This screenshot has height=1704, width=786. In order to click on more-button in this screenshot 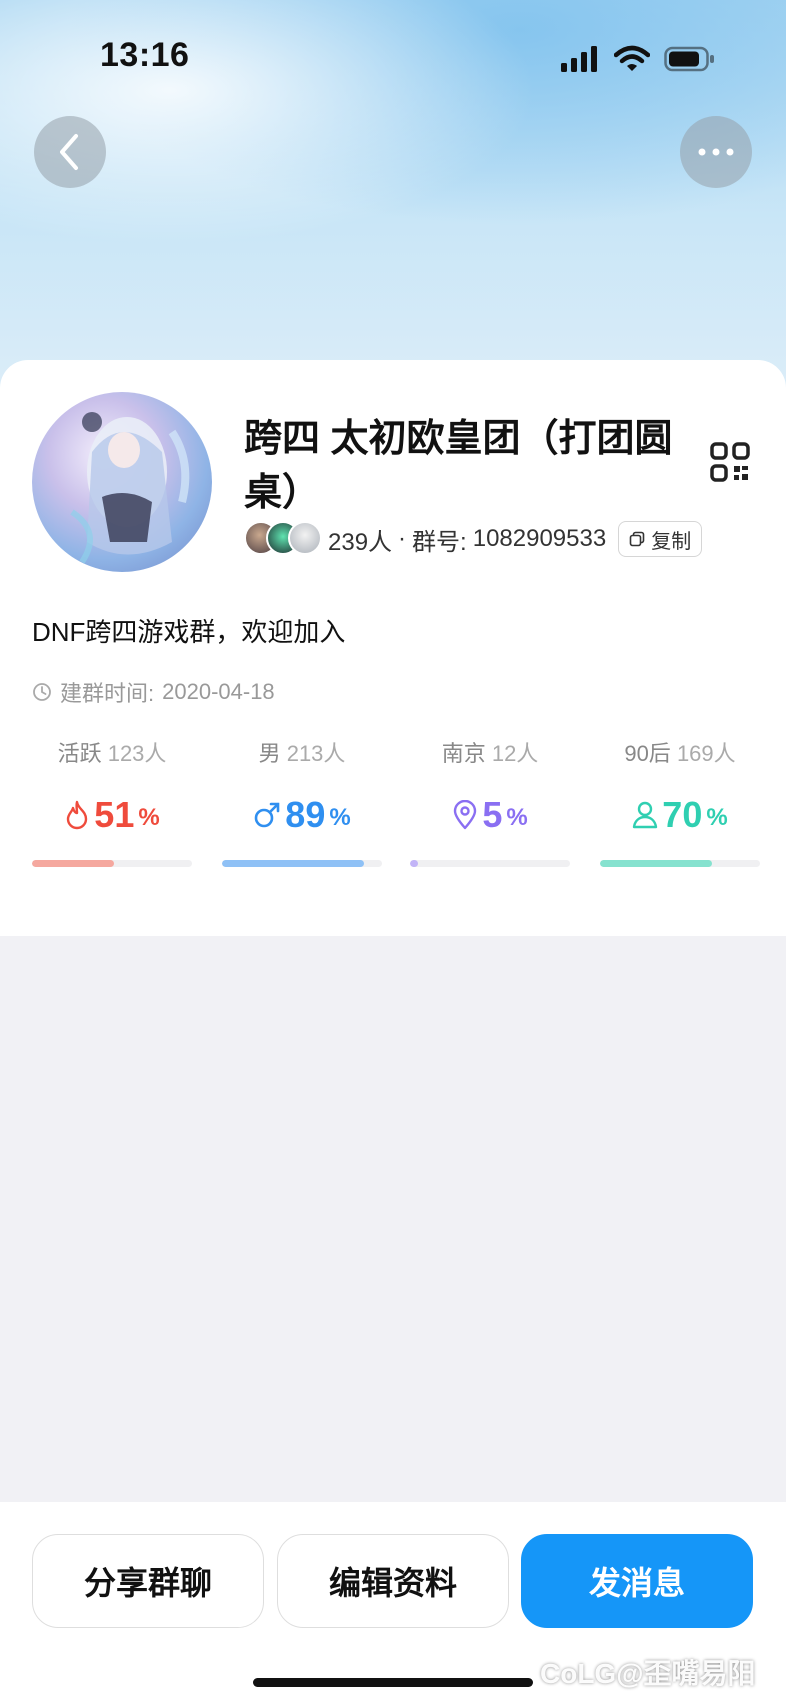, I will do `click(716, 152)`.